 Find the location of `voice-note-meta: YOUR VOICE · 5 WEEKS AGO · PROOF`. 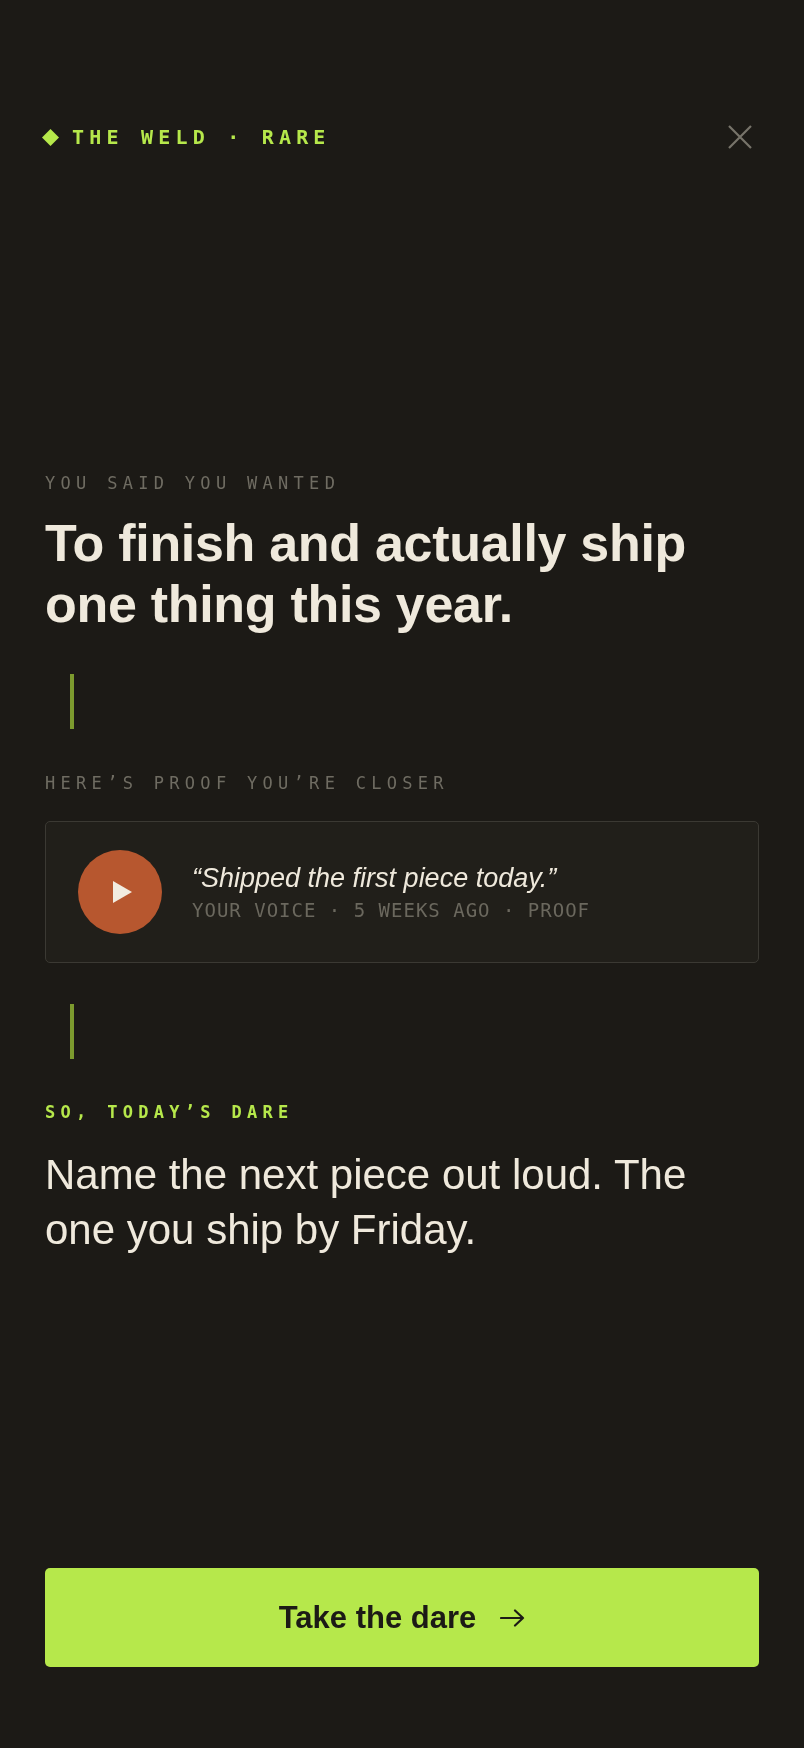

voice-note-meta: YOUR VOICE · 5 WEEKS AGO · PROOF is located at coordinates (391, 910).